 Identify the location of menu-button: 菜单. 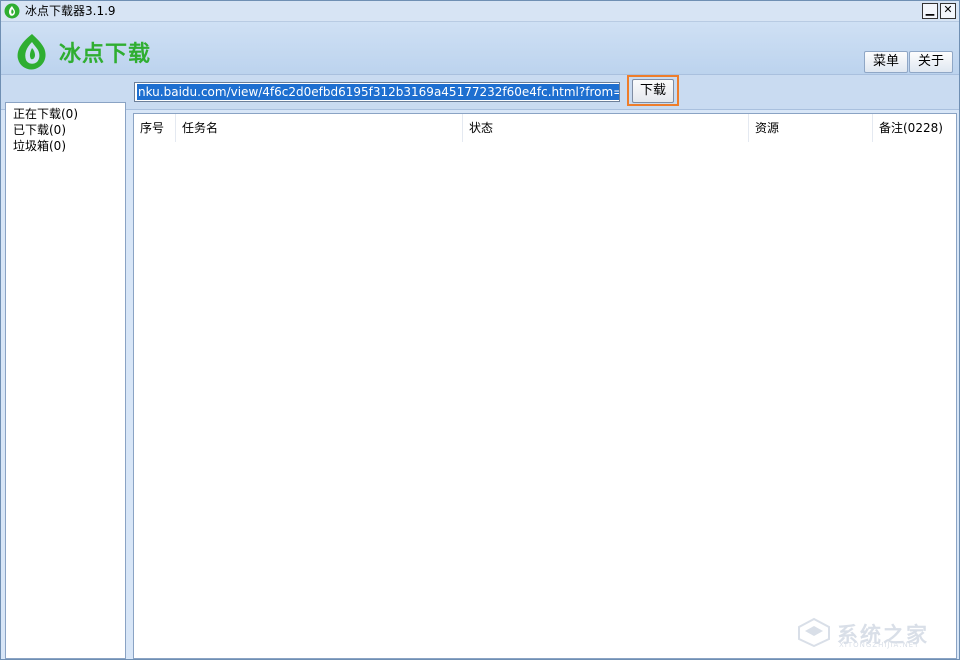
(886, 62).